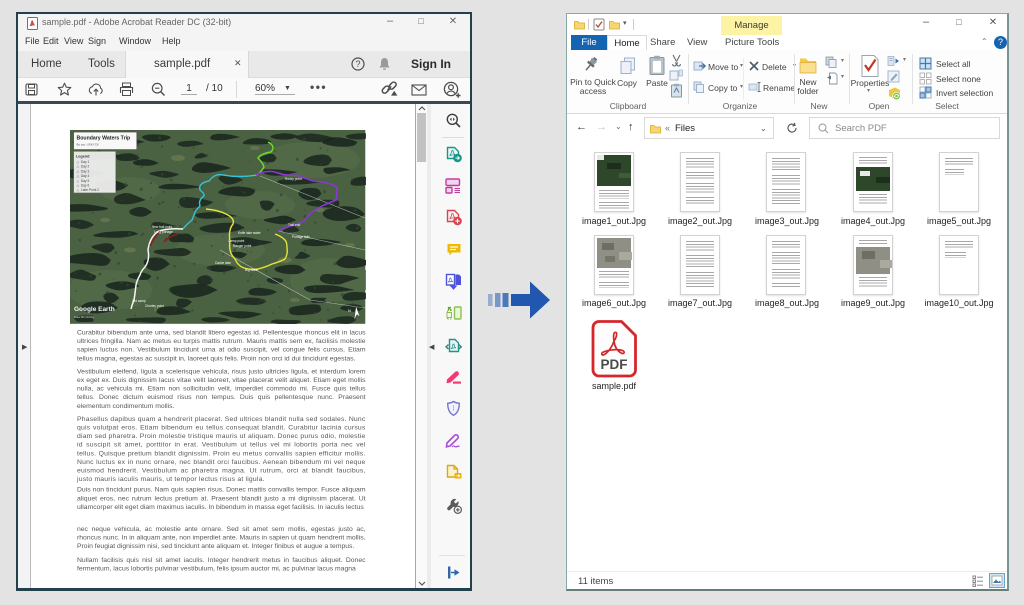 Image resolution: width=1024 pixels, height=605 pixels. Describe the element at coordinates (88, 145) in the screenshot. I see `svg-text: By trip: USKYCK` at that location.